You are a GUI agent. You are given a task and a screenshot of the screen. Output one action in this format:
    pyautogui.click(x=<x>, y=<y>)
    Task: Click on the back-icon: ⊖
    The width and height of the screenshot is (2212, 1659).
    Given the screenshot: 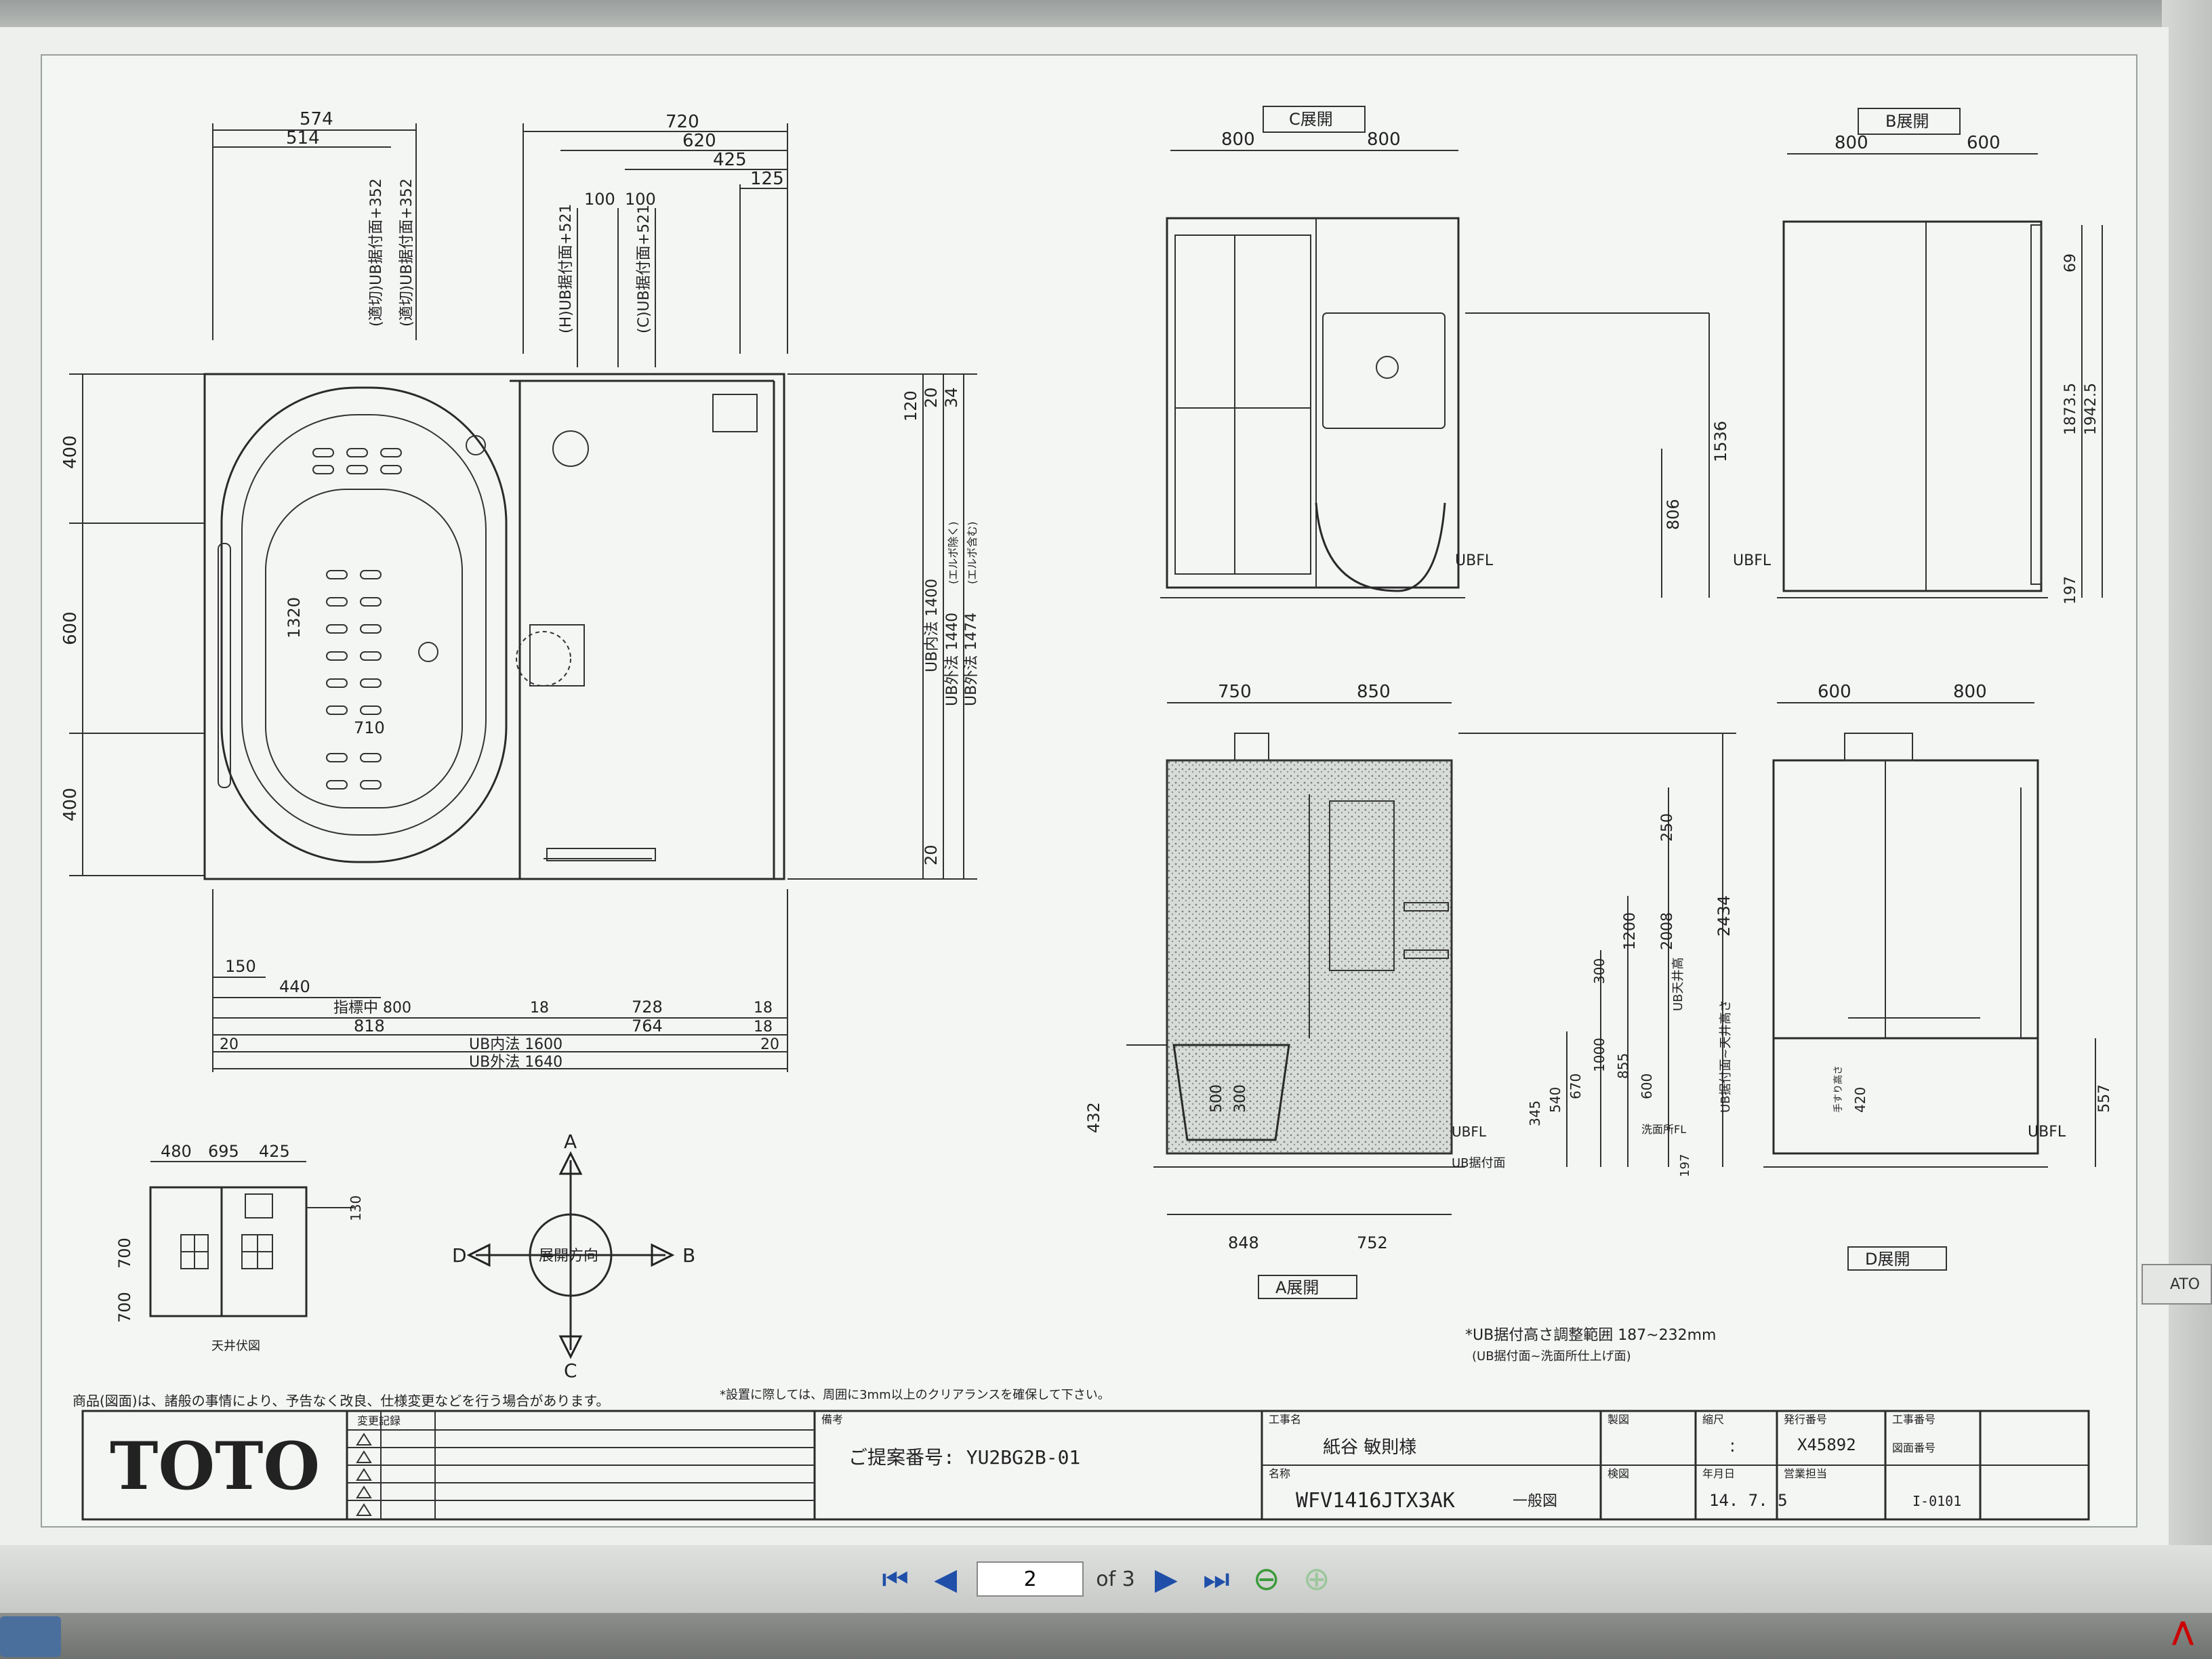 What is the action you would take?
    pyautogui.click(x=1266, y=1579)
    